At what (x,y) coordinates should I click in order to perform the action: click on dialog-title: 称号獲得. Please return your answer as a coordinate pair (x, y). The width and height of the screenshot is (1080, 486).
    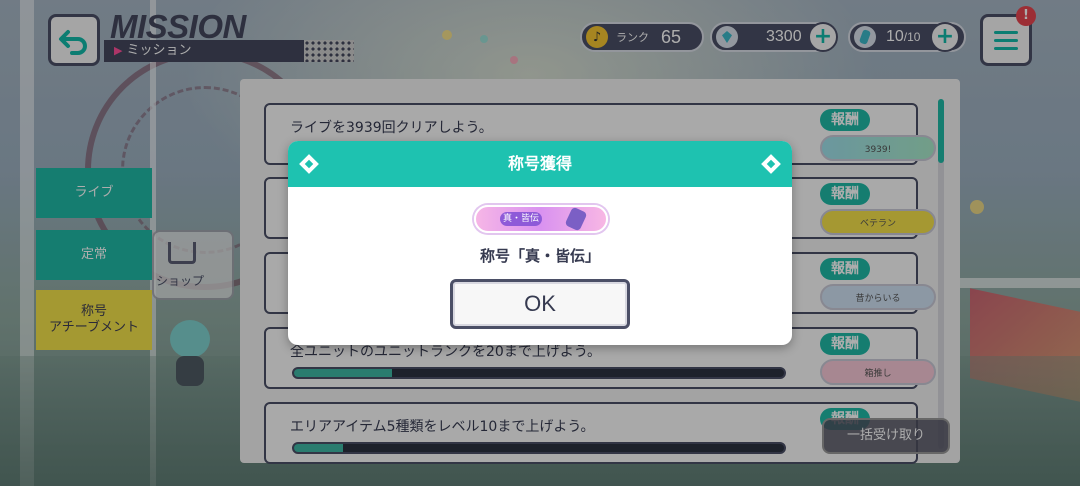
    Looking at the image, I should click on (539, 163).